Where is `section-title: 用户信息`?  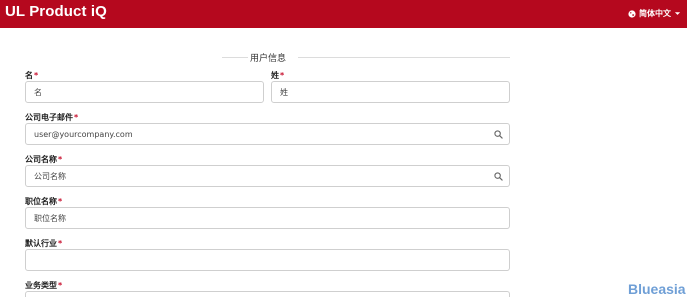 section-title: 用户信息 is located at coordinates (268, 59).